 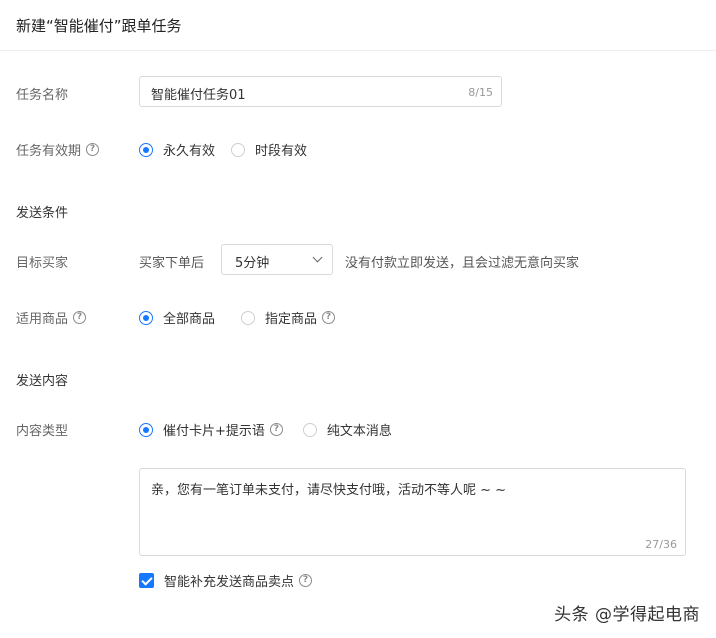 I want to click on send-content-heading: 发送内容, so click(x=42, y=381).